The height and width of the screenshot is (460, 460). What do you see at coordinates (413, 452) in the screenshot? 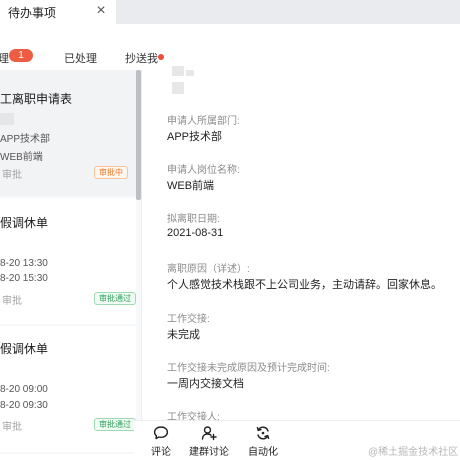
I see `watermark: @稀土掘金技术社区` at bounding box center [413, 452].